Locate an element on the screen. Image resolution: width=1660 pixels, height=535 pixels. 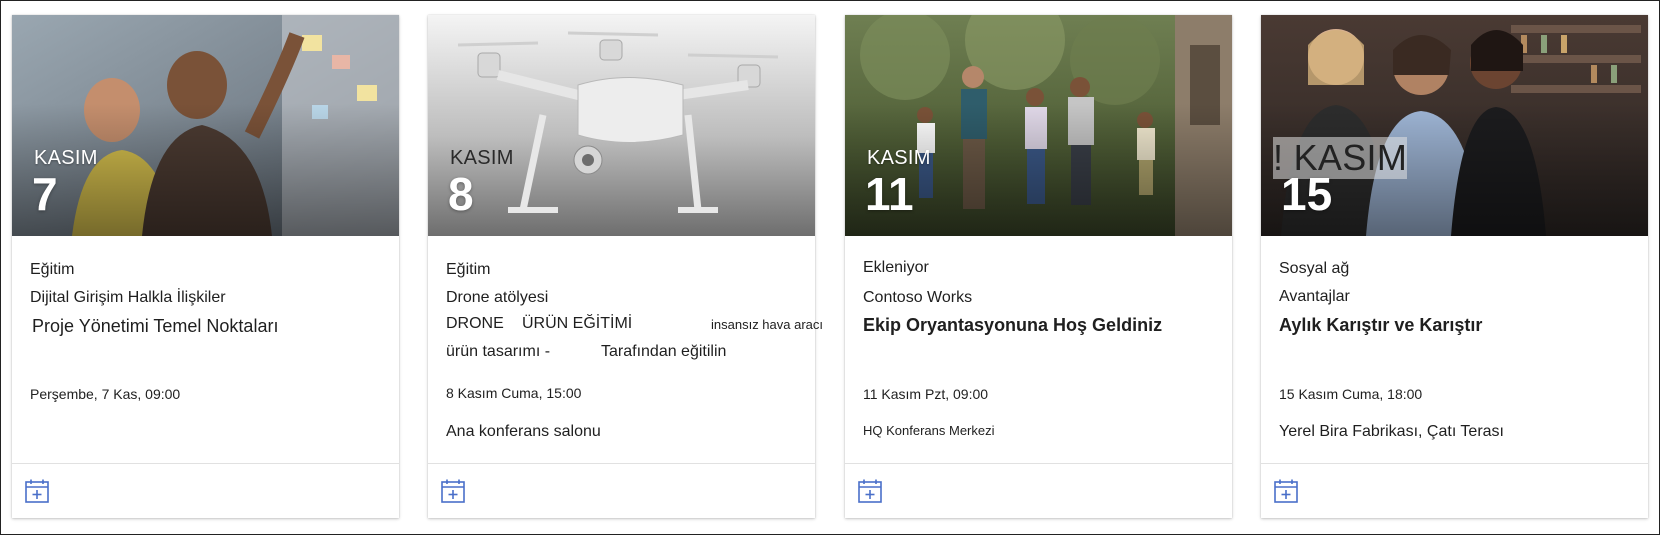
event-location: Yerel Bira Fabrikası, Çatı Terası is located at coordinates (1391, 431).